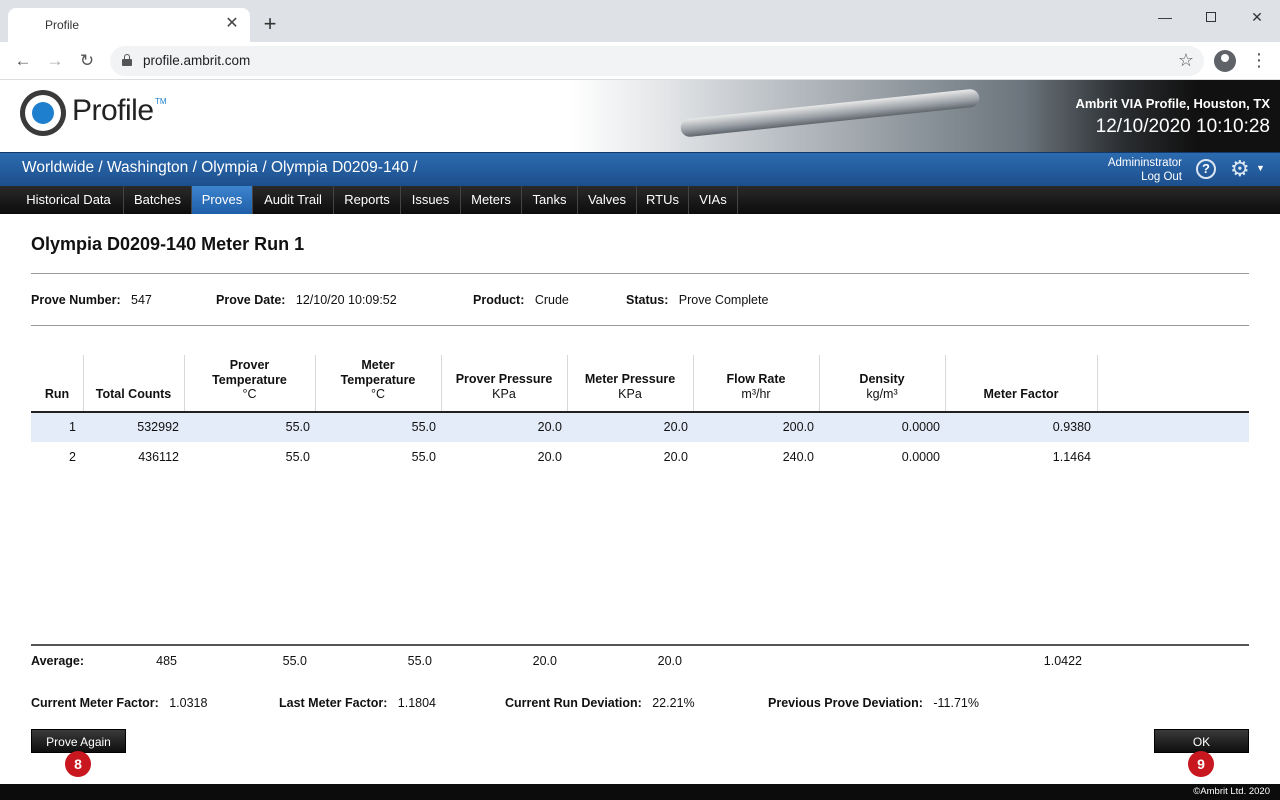 The image size is (1280, 800). I want to click on logo-trademark: TM, so click(161, 101).